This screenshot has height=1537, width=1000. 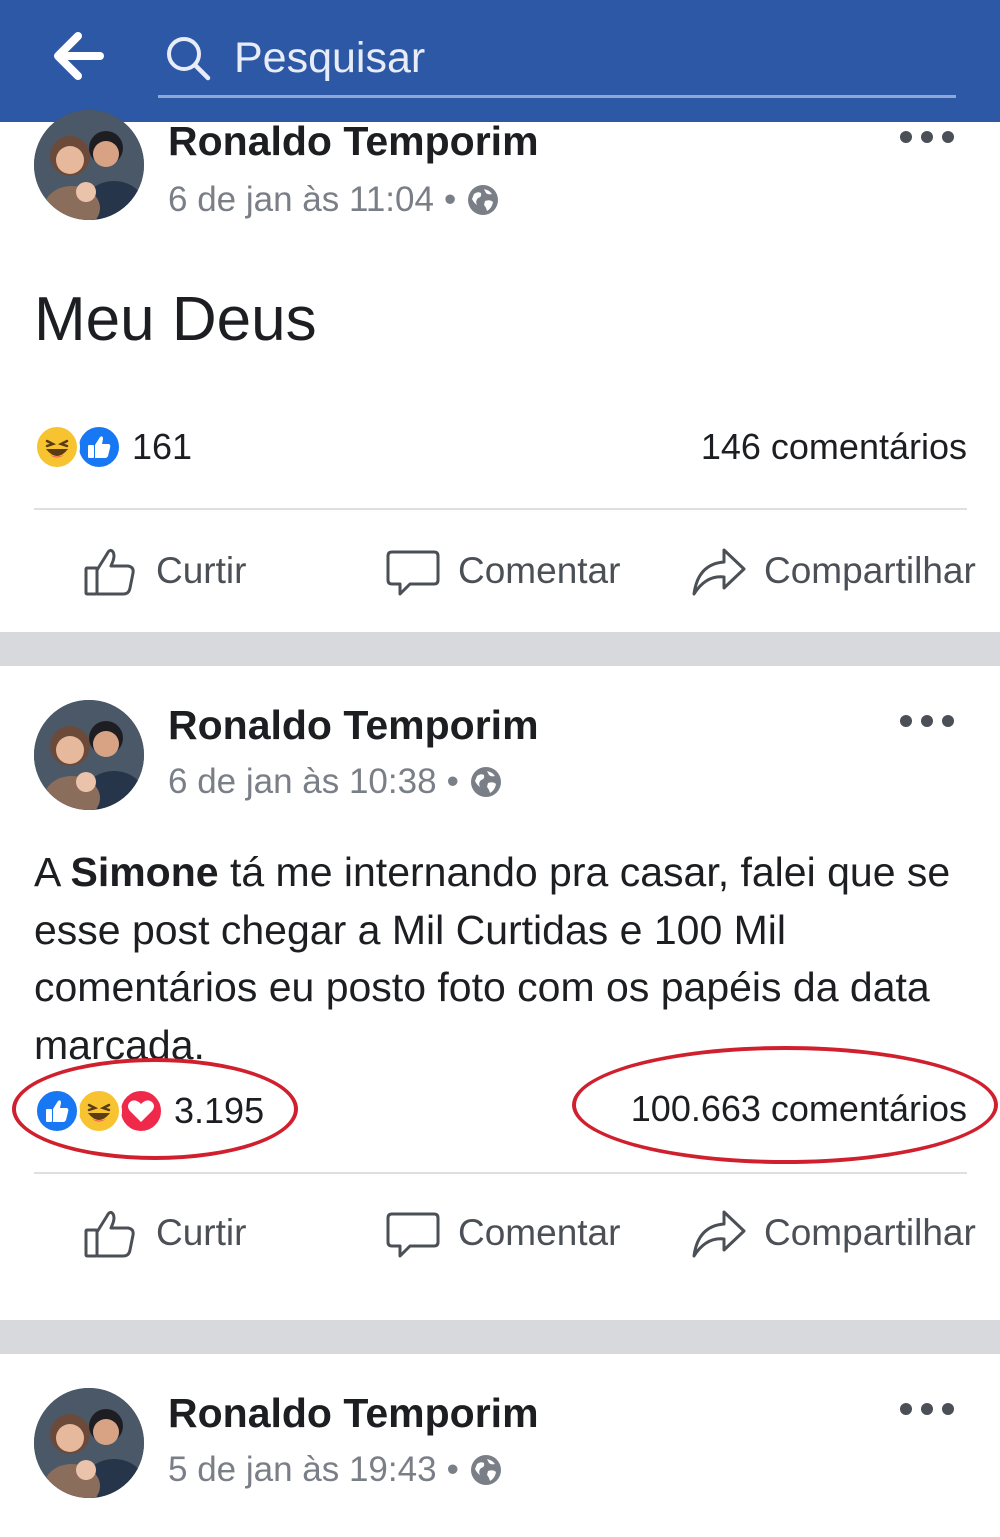 What do you see at coordinates (500, 1445) in the screenshot?
I see `post: Ronaldo Temporim 5 de jan às 19:43 •` at bounding box center [500, 1445].